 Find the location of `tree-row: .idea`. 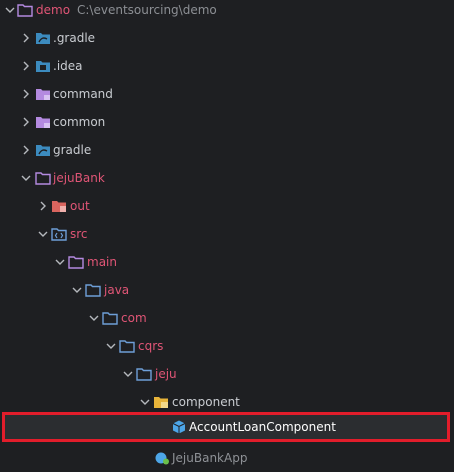

tree-row: .idea is located at coordinates (227, 66).